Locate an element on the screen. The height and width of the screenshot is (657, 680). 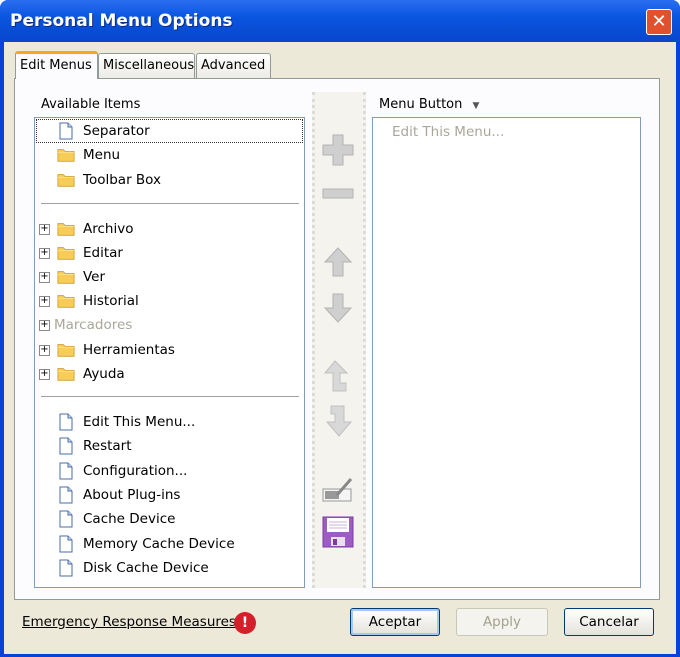
tab-miscellaneous: Miscellaneous is located at coordinates (146, 65).